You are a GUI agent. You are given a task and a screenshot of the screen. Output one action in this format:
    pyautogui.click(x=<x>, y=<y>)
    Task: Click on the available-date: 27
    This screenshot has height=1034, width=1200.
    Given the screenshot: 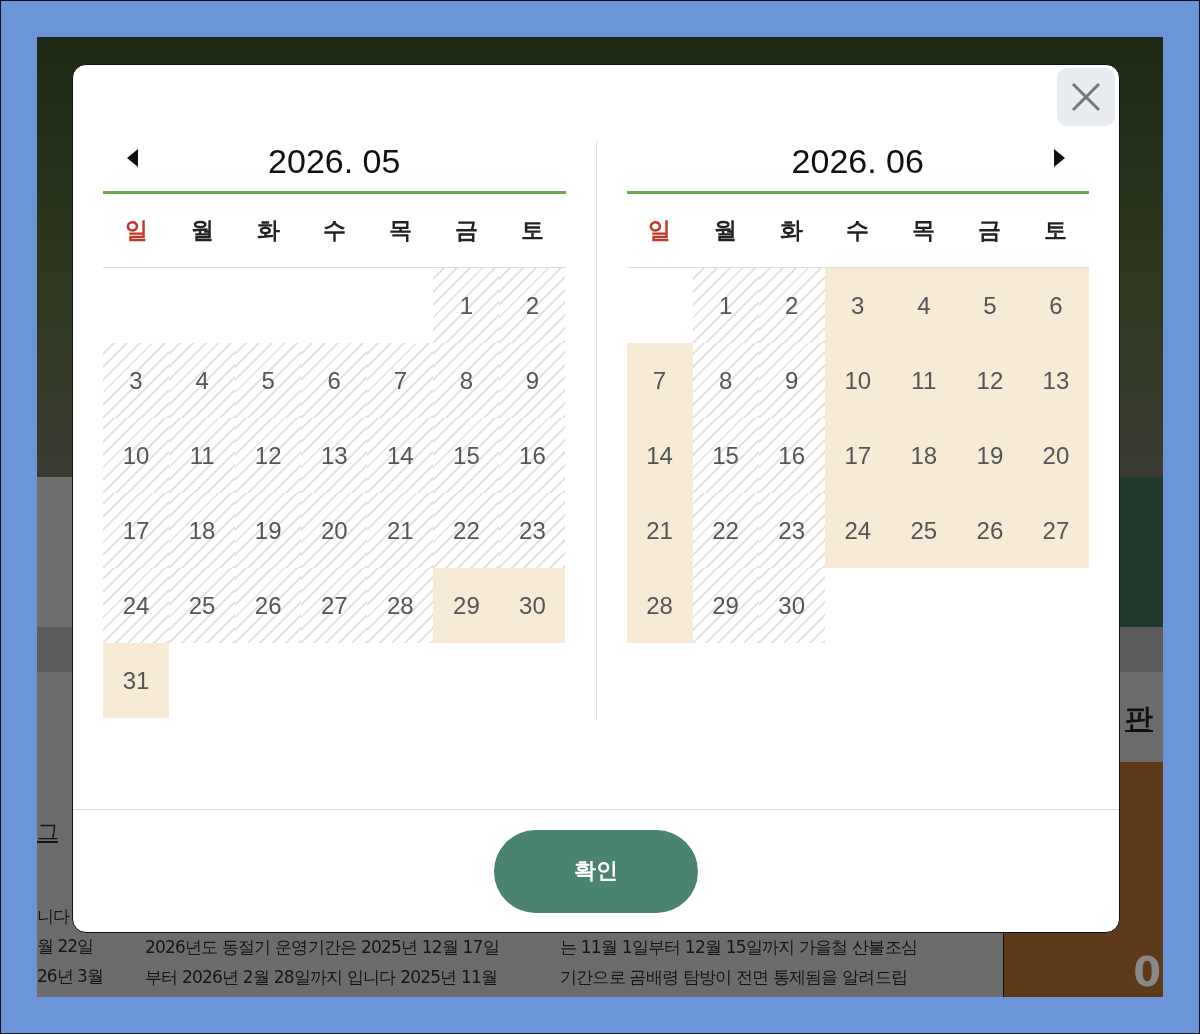 What is the action you would take?
    pyautogui.click(x=1055, y=530)
    